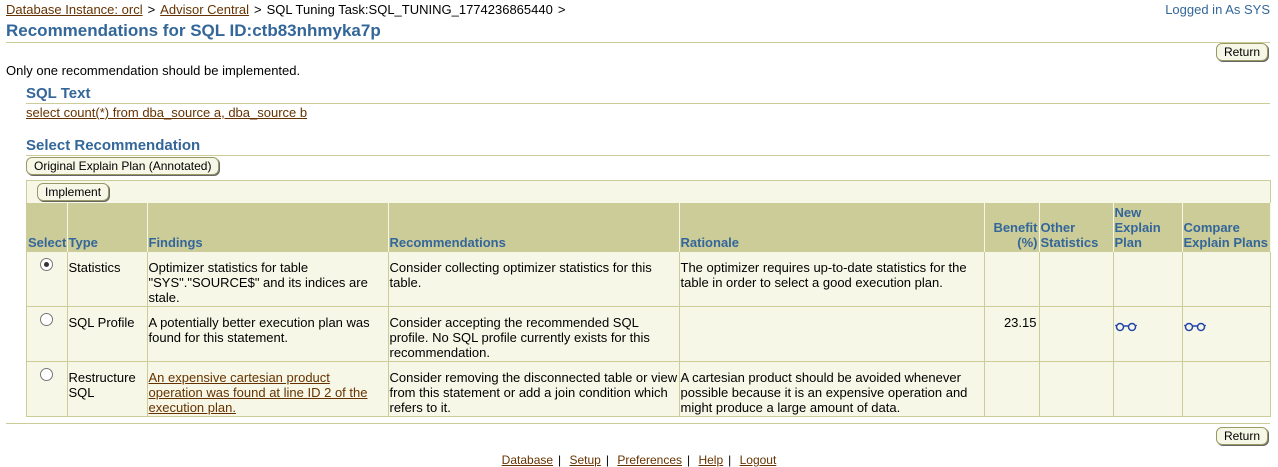 The width and height of the screenshot is (1278, 467). Describe the element at coordinates (638, 31) in the screenshot. I see `page-title: Recommendations for SQL ID:ctb83nhmyka7p` at that location.